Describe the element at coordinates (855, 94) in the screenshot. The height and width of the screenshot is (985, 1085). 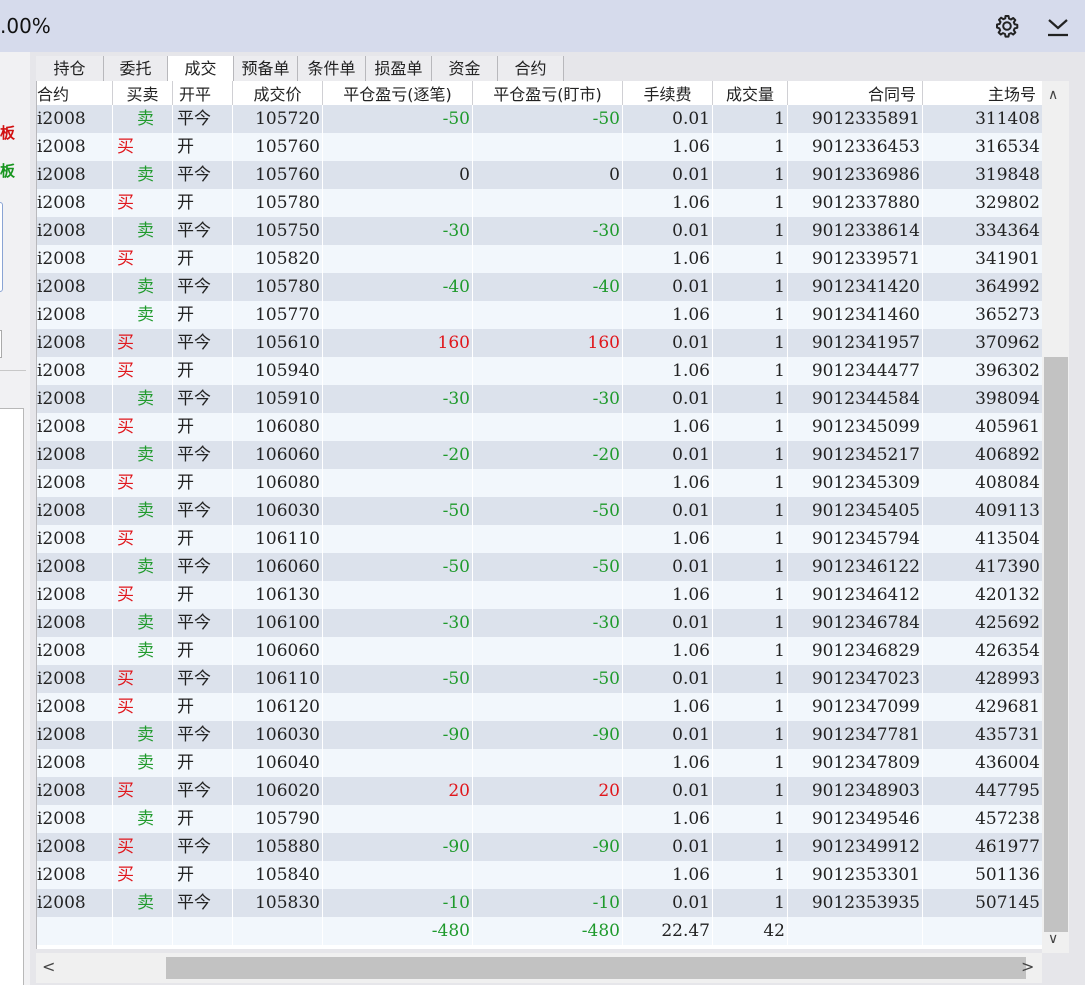
I see `column-header: 合同号` at that location.